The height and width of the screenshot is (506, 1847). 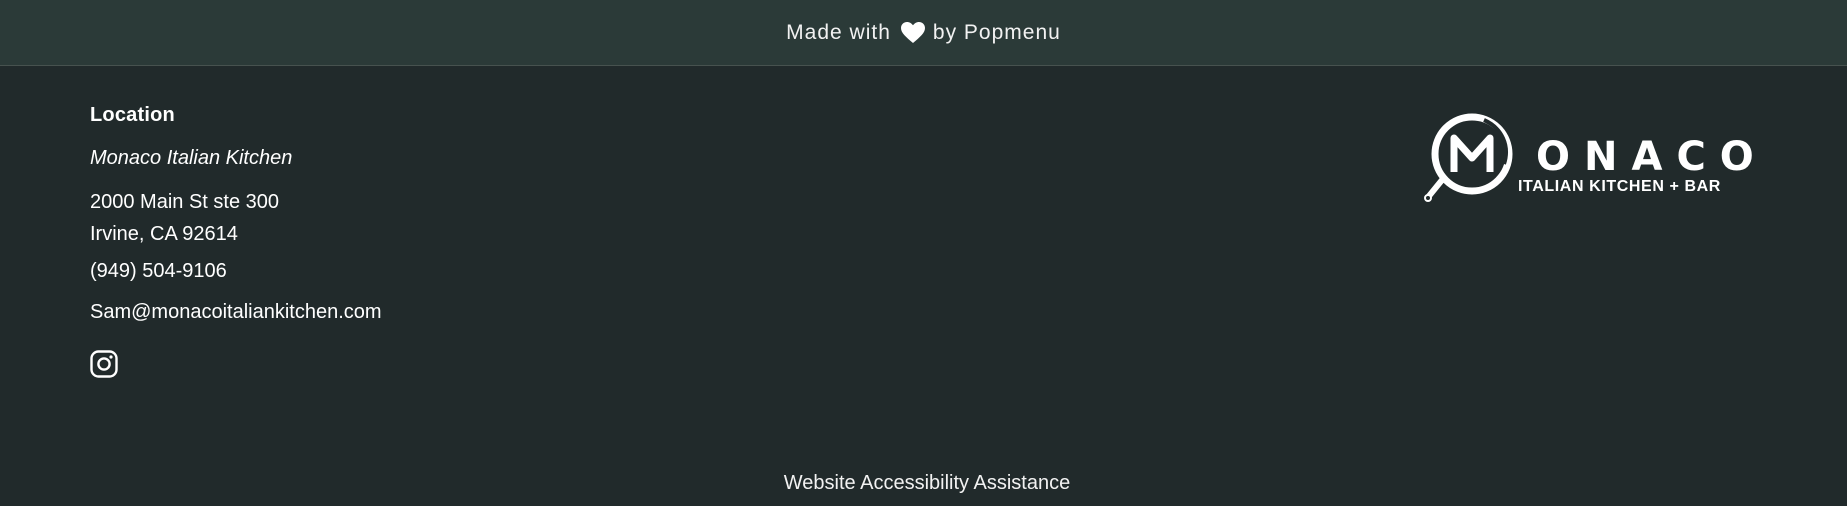 I want to click on logo-mark, so click(x=1468, y=157).